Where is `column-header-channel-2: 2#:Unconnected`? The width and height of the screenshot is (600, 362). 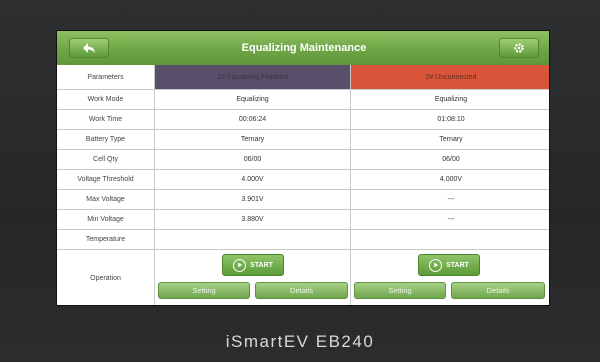 column-header-channel-2: 2#:Unconnected is located at coordinates (450, 77).